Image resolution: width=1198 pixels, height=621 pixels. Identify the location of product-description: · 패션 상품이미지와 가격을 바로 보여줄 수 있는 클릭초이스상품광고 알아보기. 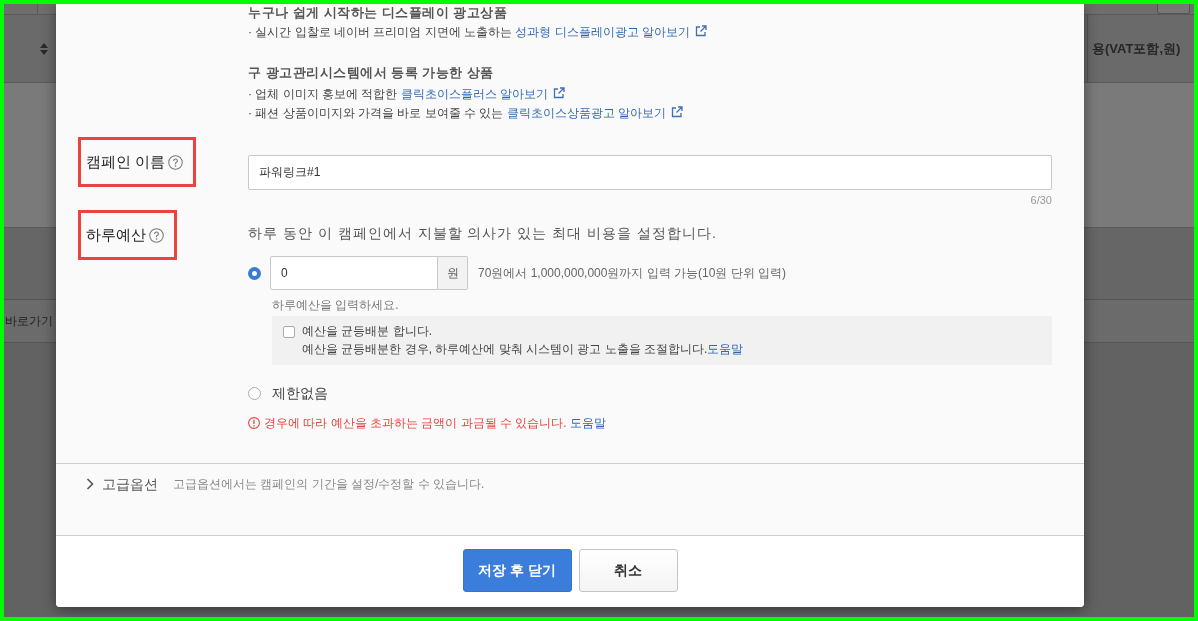
(666, 113).